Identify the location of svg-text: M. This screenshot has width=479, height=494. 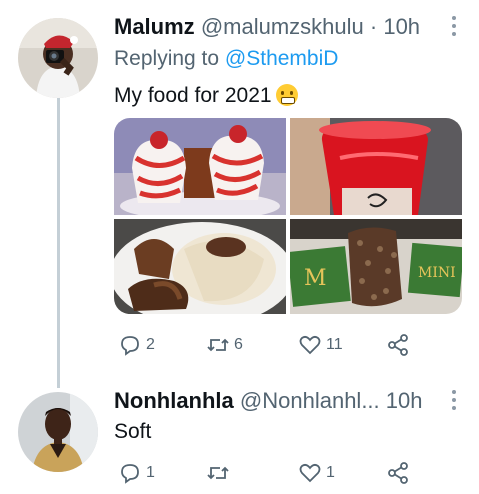
(315, 278).